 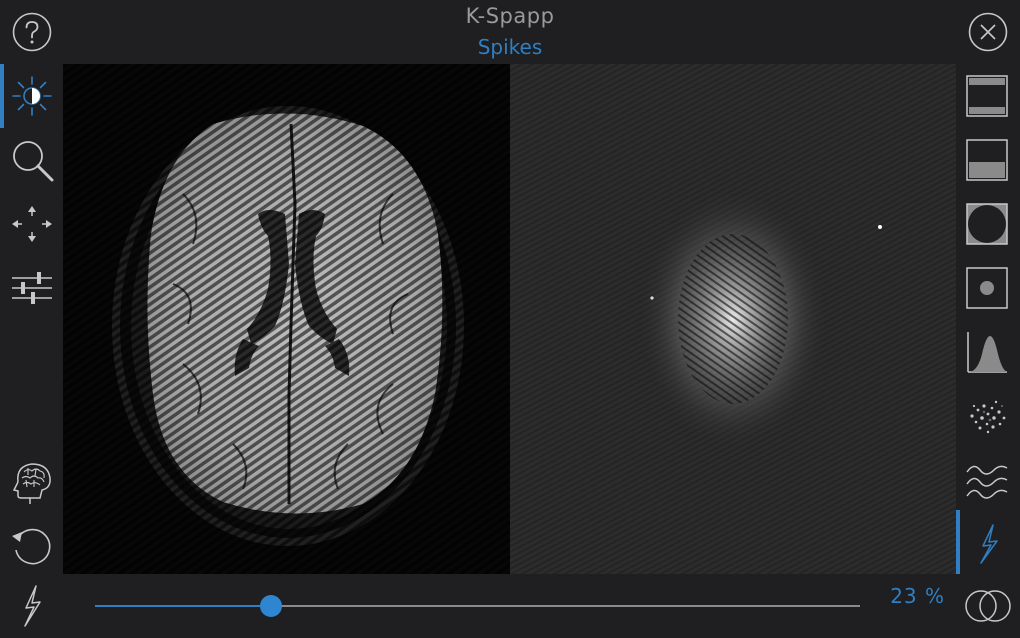 I want to click on spike-mode-button, so click(x=33, y=608).